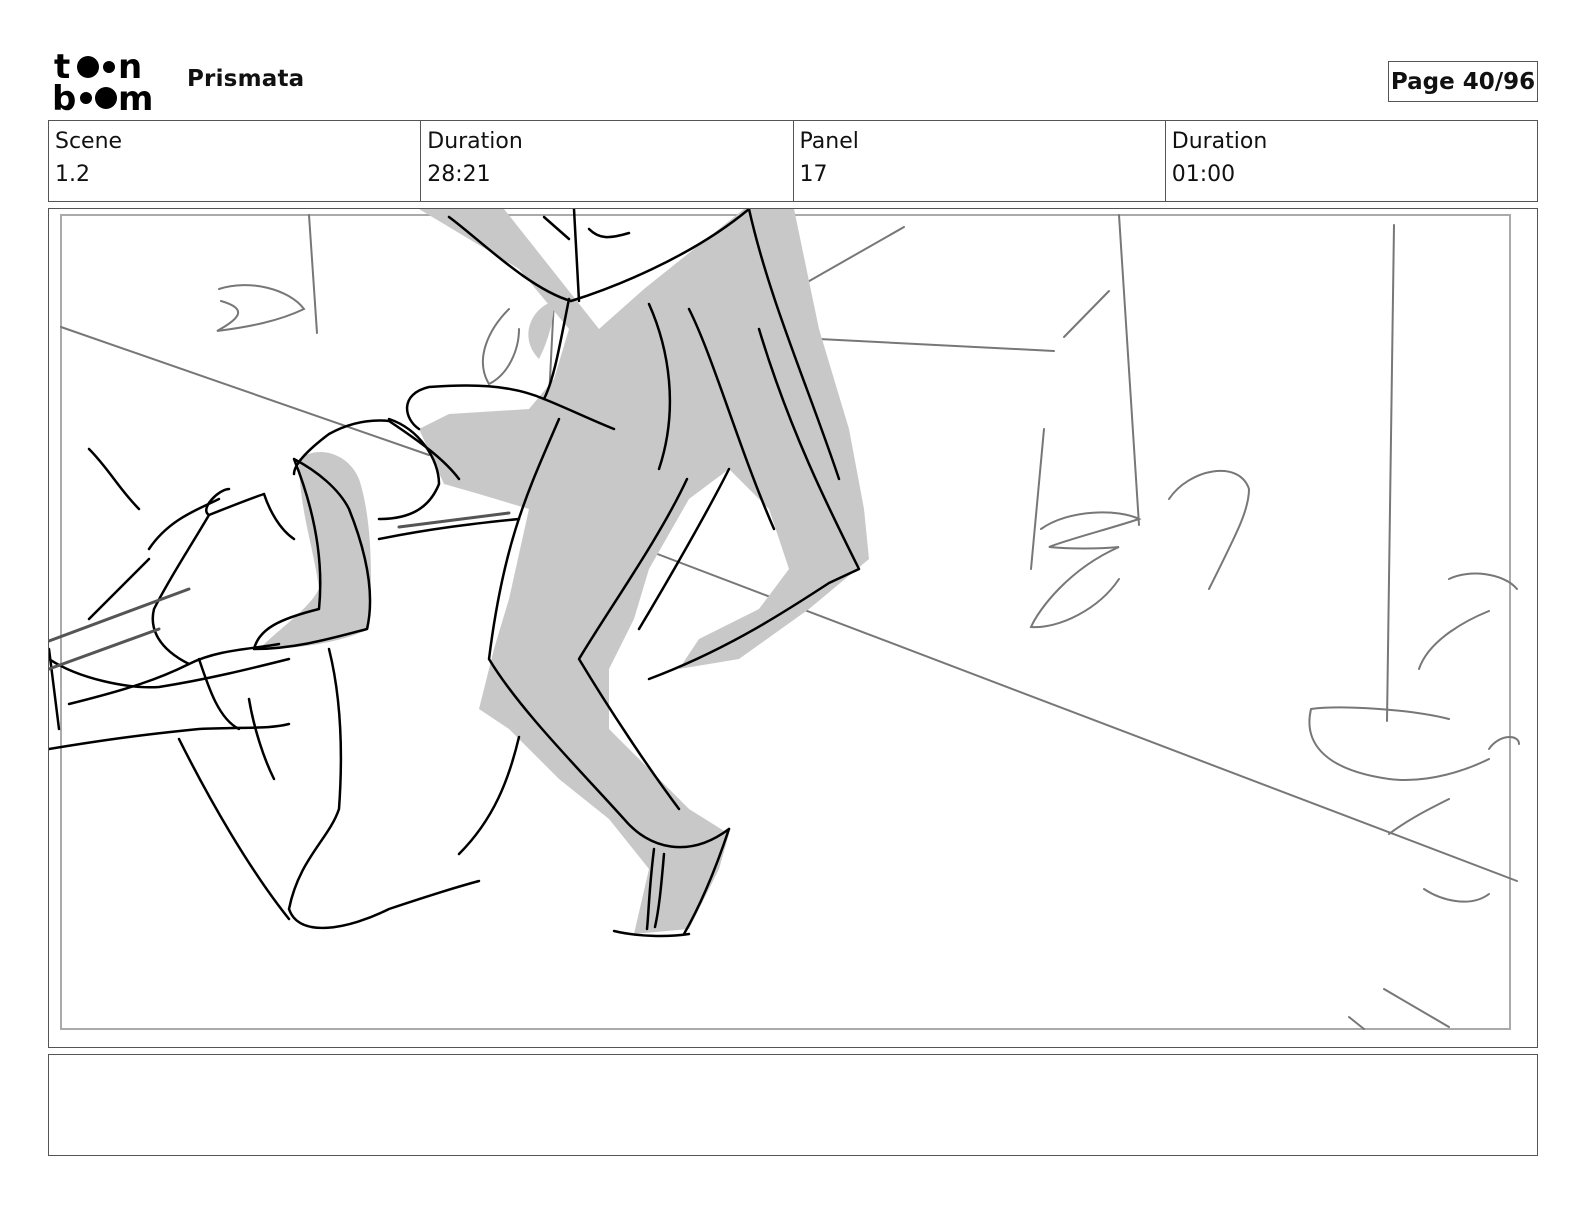 The image size is (1584, 1224). Describe the element at coordinates (607, 161) in the screenshot. I see `scene-duration-cell: Duration 28:21` at that location.